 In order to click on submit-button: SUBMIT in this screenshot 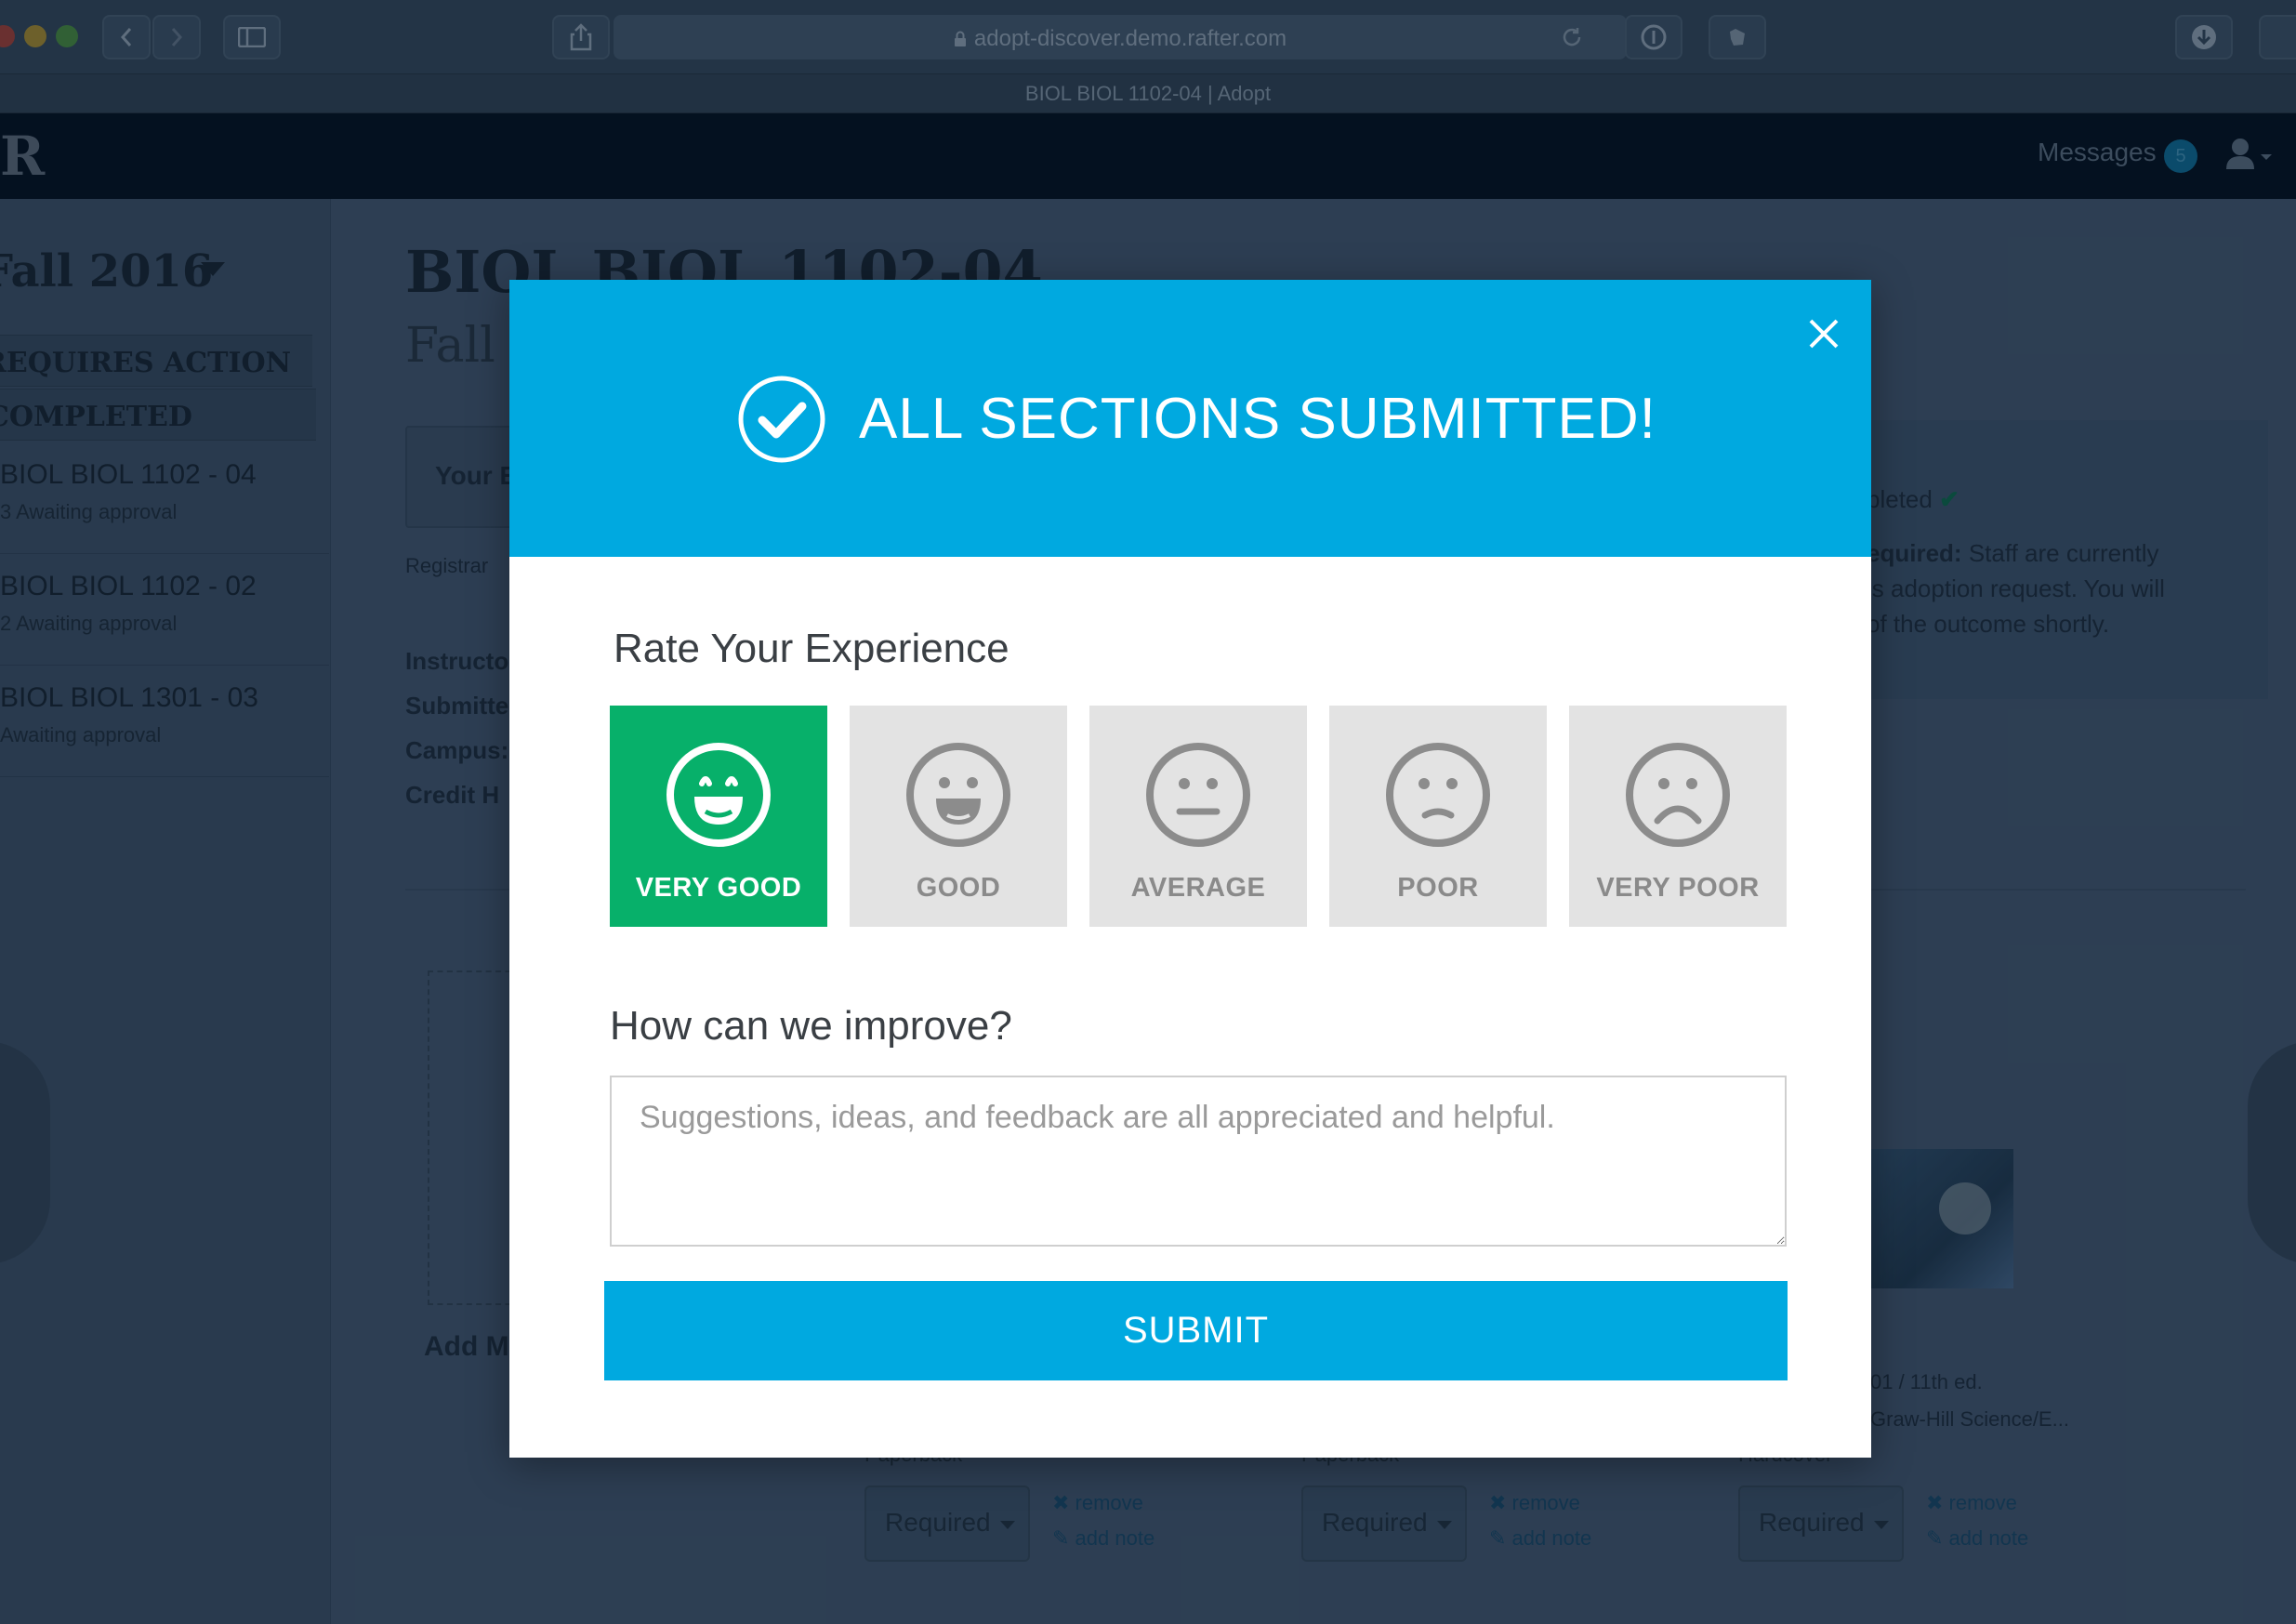, I will do `click(1196, 1330)`.